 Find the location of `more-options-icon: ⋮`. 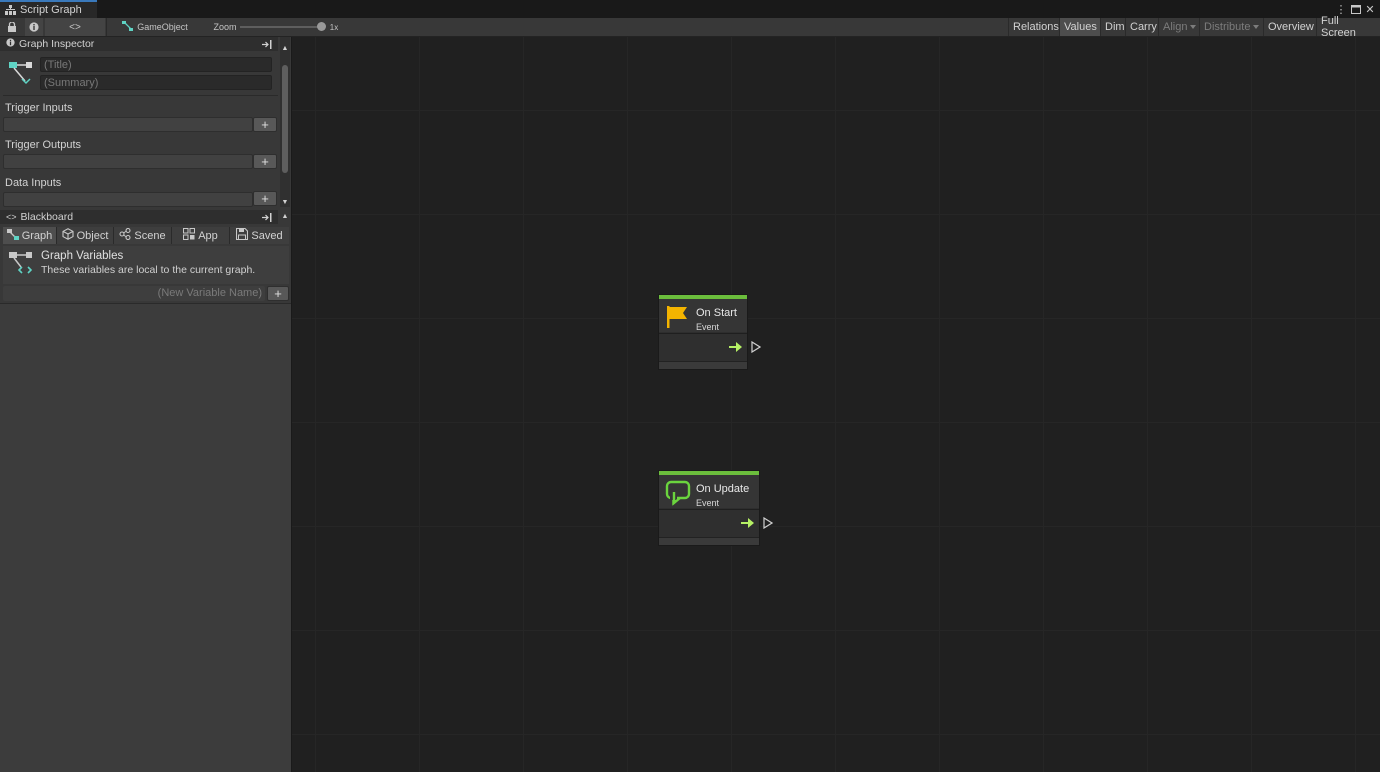

more-options-icon: ⋮ is located at coordinates (1341, 9).